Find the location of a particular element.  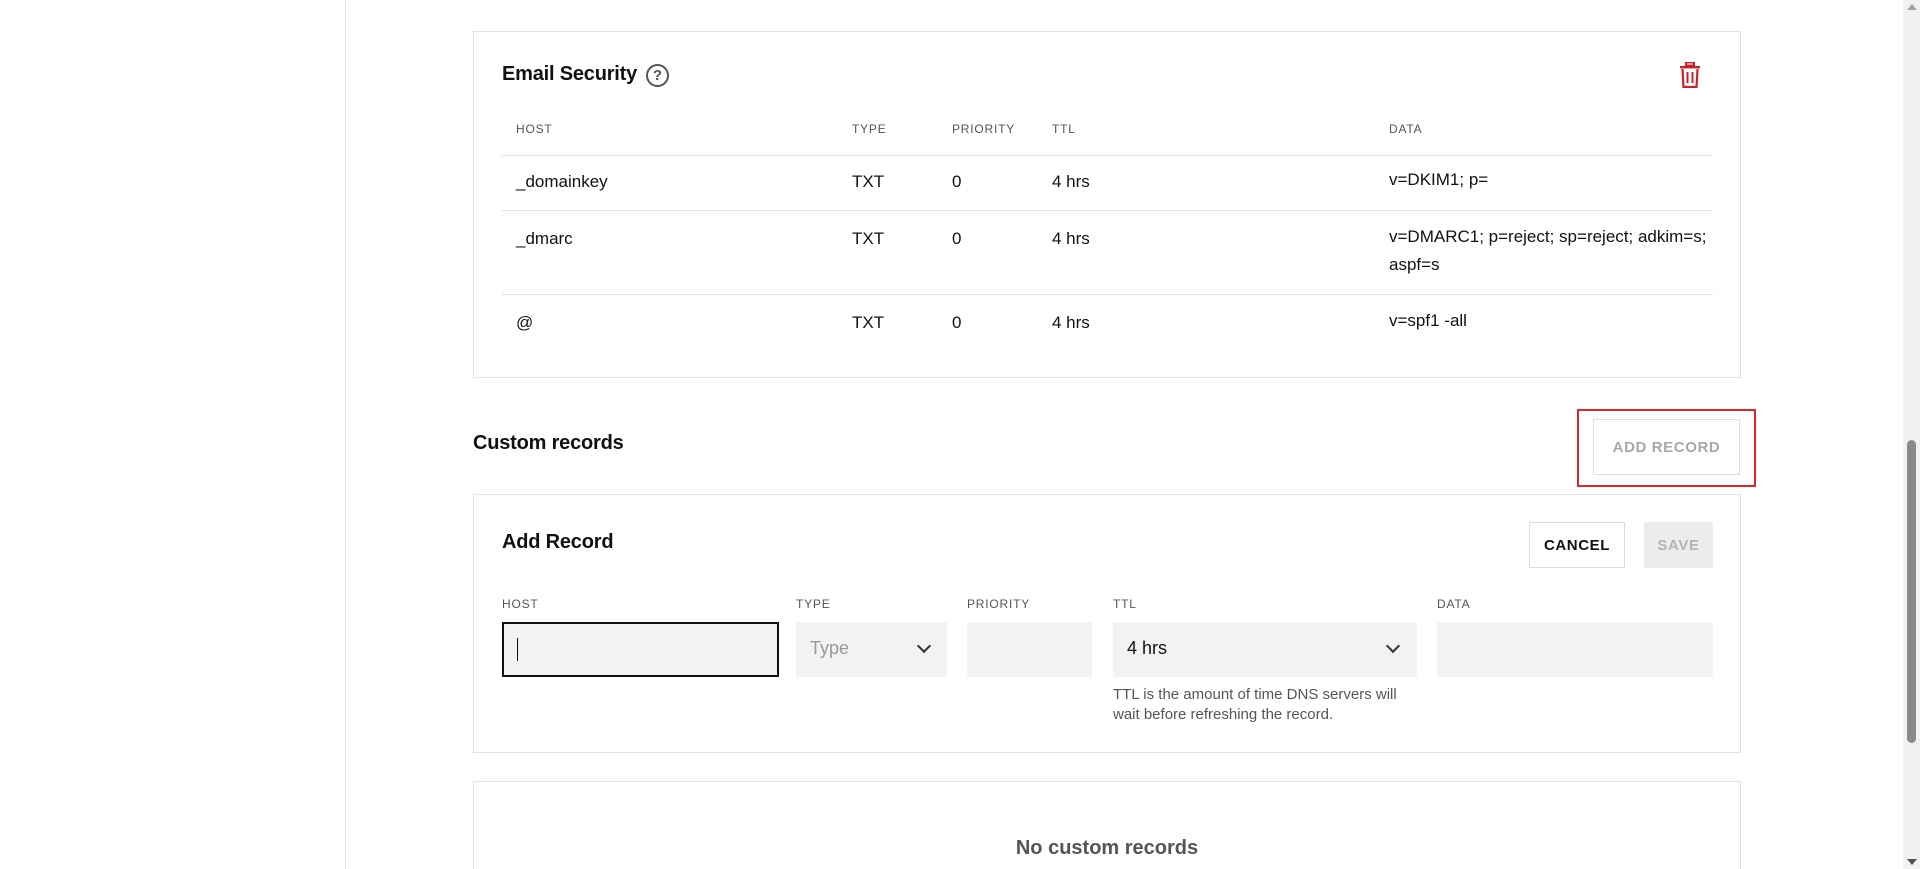

empty-state-text: No custom records is located at coordinates (1107, 848).